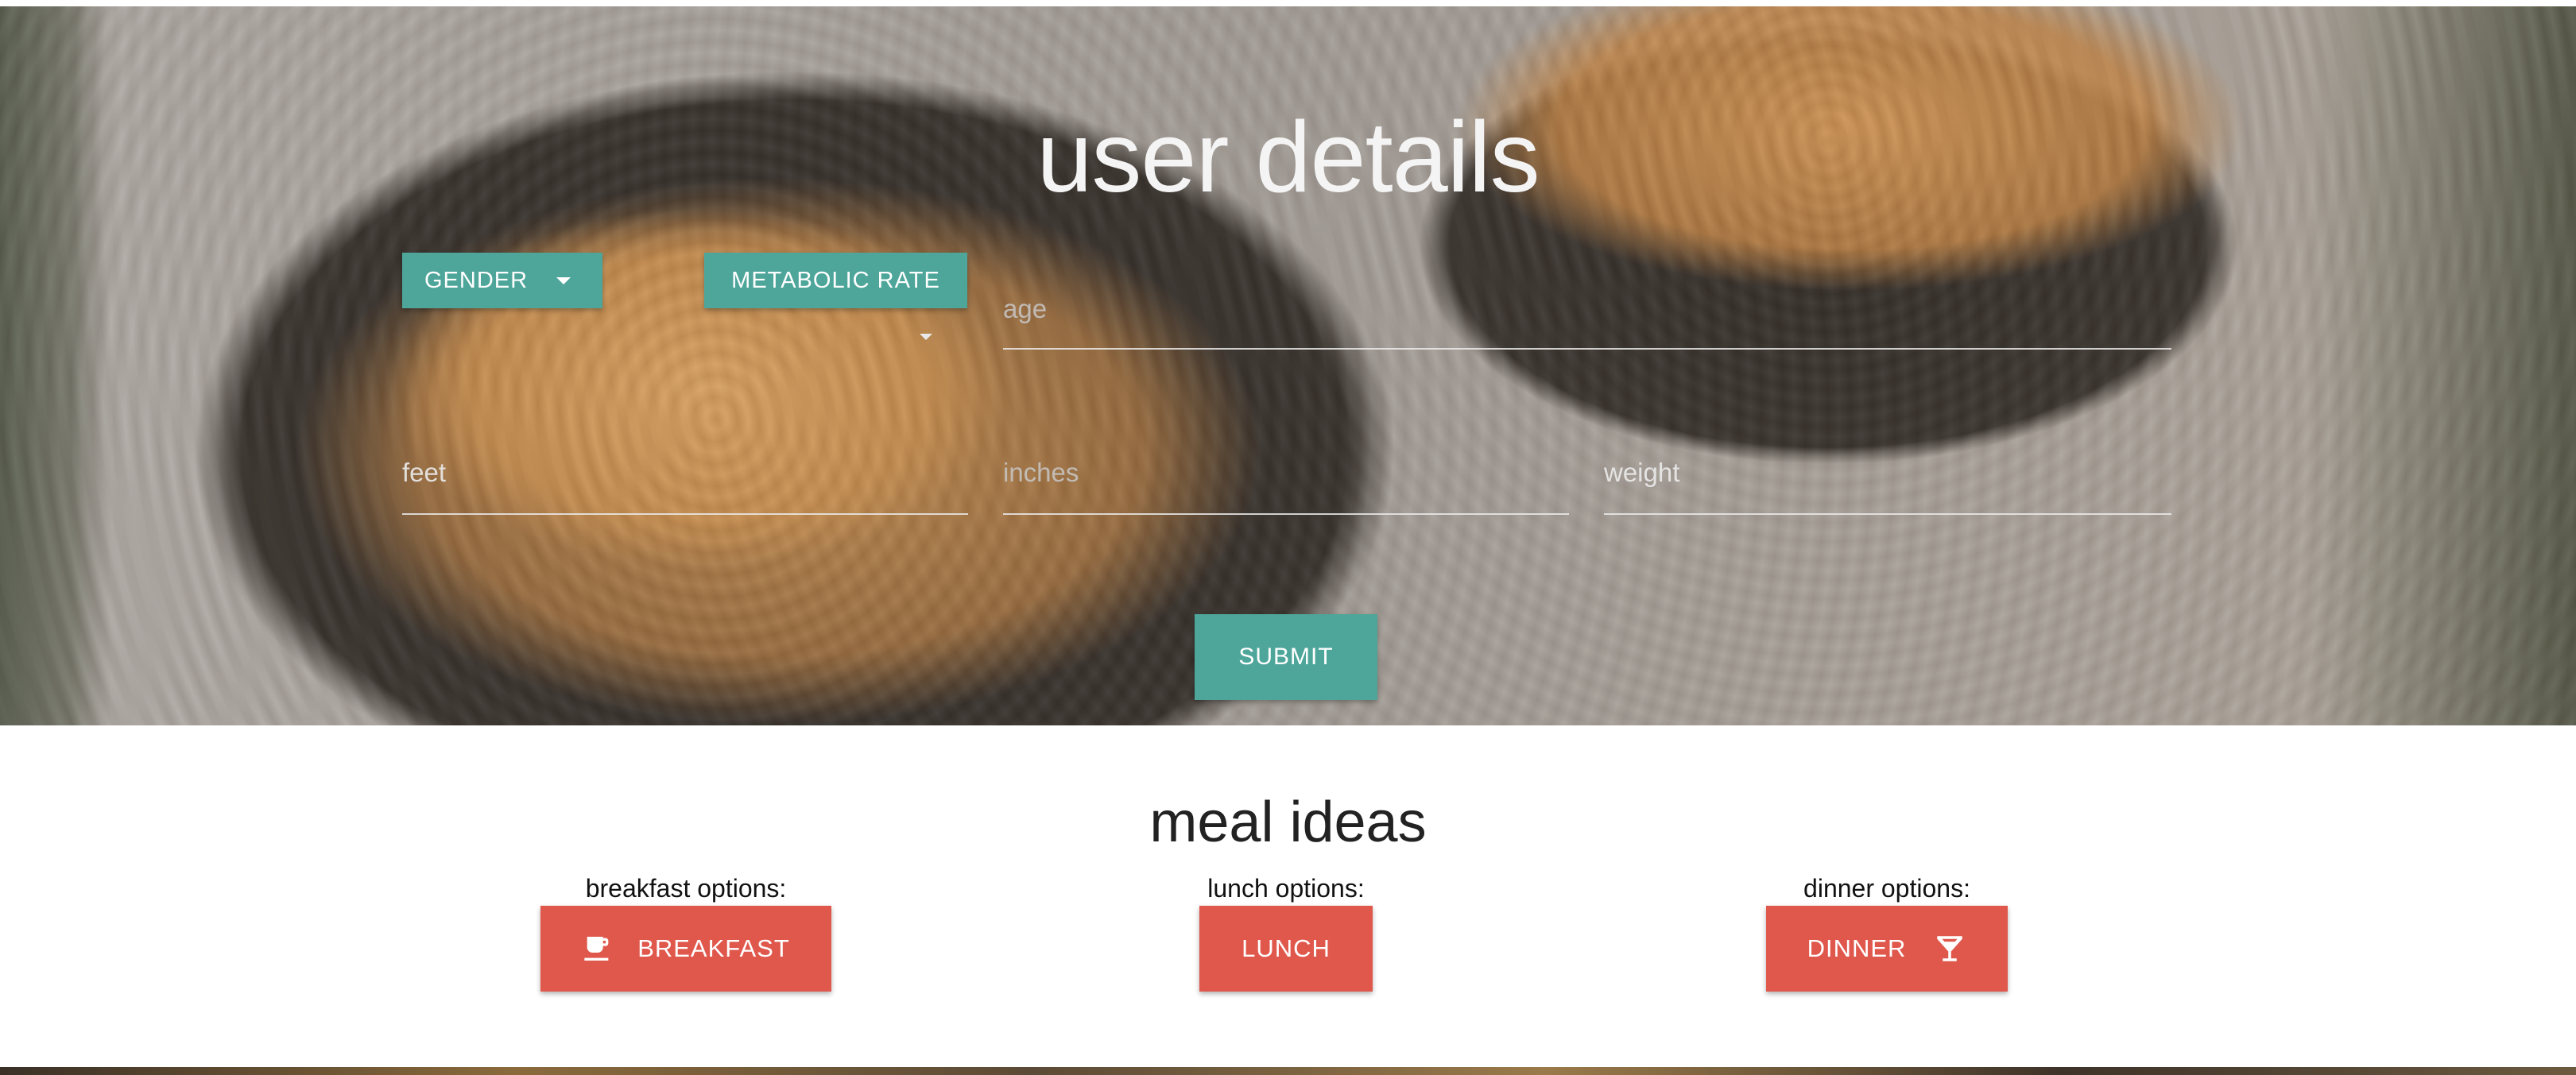  Describe the element at coordinates (1288, 157) in the screenshot. I see `page-title: user details` at that location.